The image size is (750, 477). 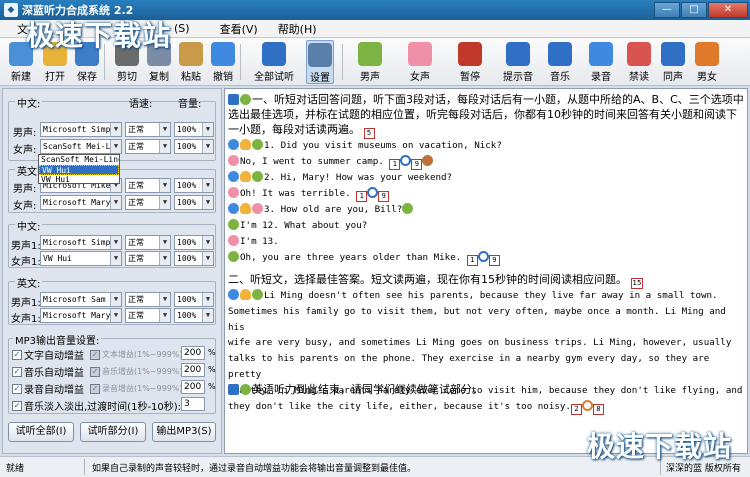 What do you see at coordinates (17, 388) in the screenshot?
I see `record-gain-checkbox: ✓` at bounding box center [17, 388].